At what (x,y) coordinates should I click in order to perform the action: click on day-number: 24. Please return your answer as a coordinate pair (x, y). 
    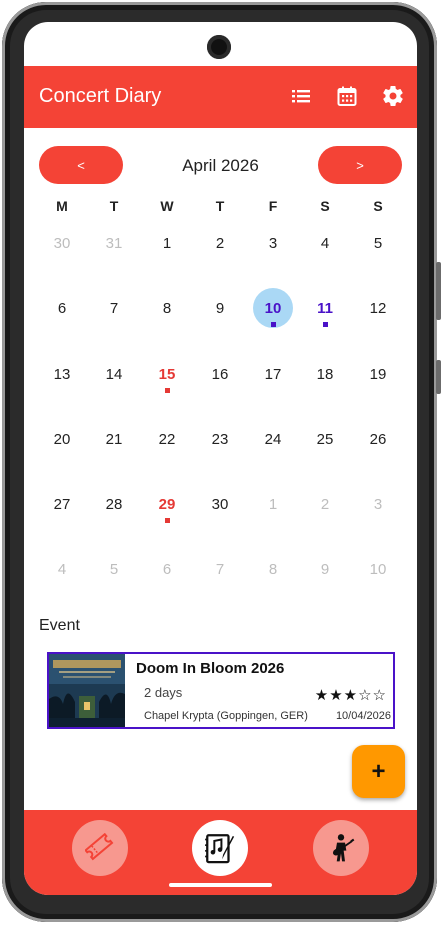
    Looking at the image, I should click on (273, 439).